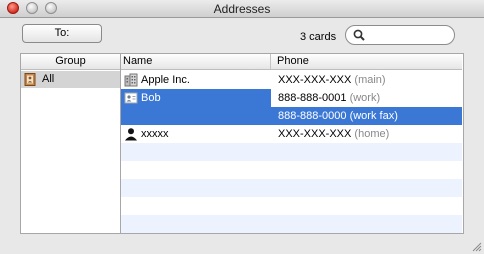 The width and height of the screenshot is (484, 254). I want to click on search-field, so click(400, 35).